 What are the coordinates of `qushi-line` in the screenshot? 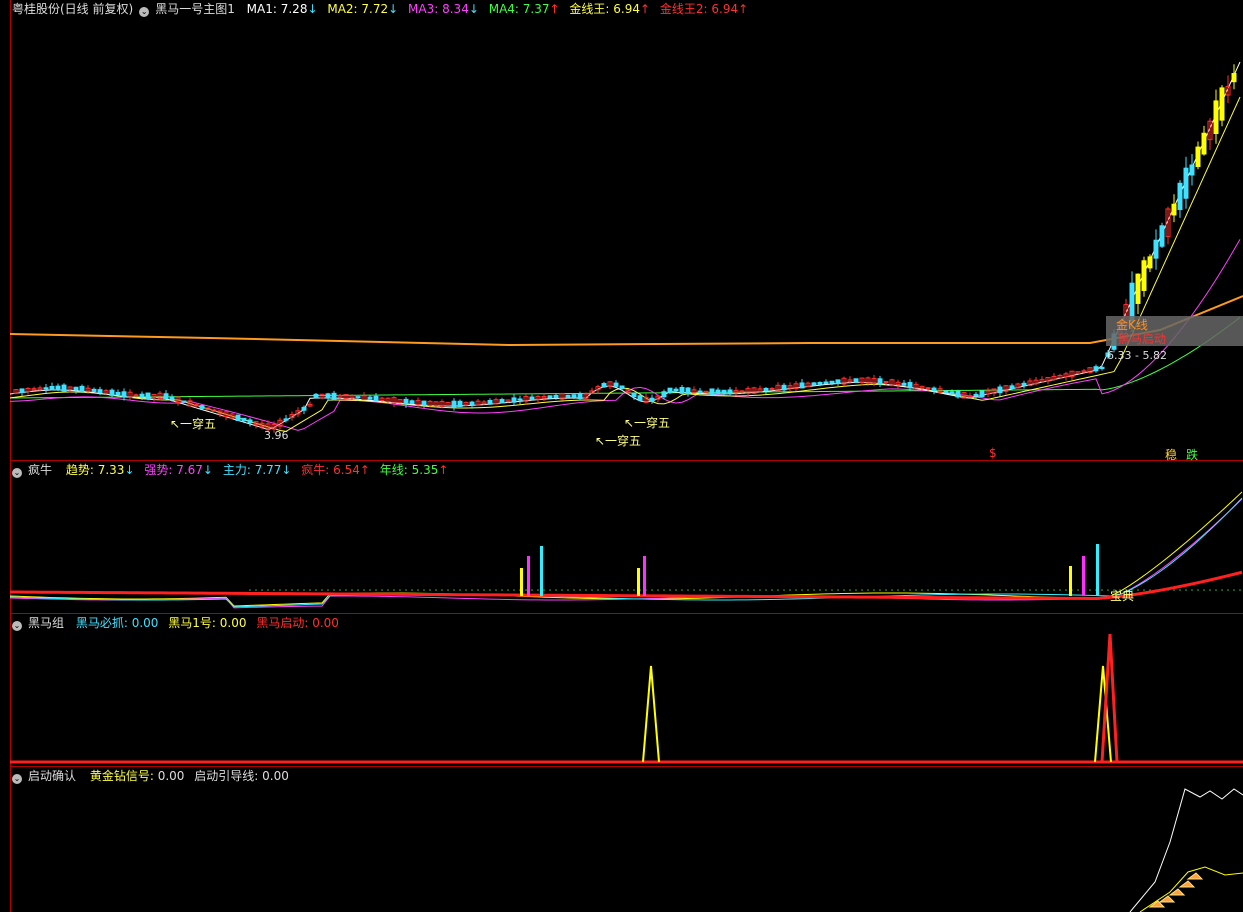 It's located at (626, 549).